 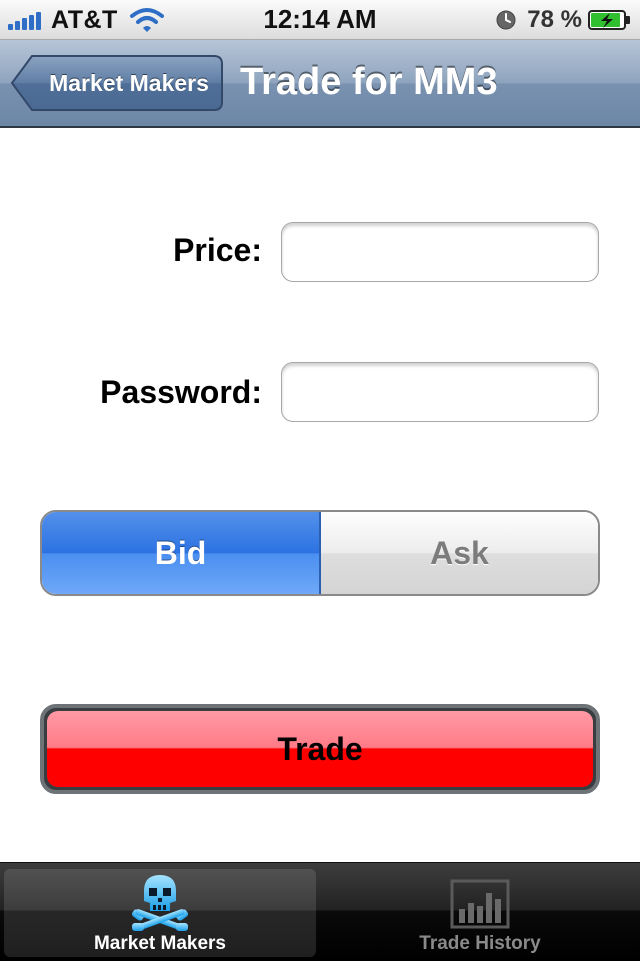 What do you see at coordinates (129, 83) in the screenshot?
I see `back-button-label: Market Makers` at bounding box center [129, 83].